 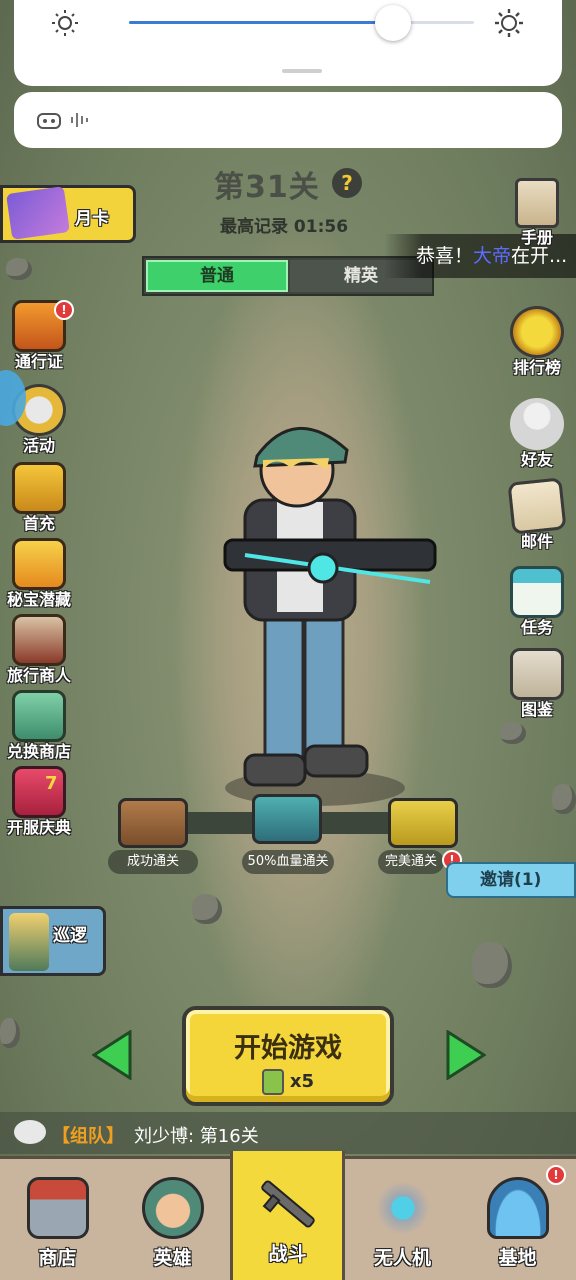 I want to click on brightness-slider, so click(x=301, y=22).